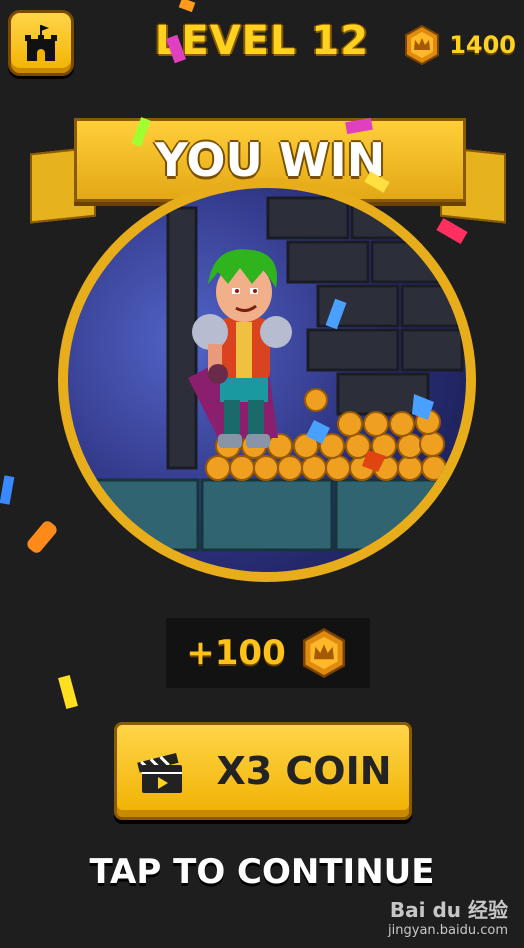  I want to click on coin-count: 1400, so click(482, 45).